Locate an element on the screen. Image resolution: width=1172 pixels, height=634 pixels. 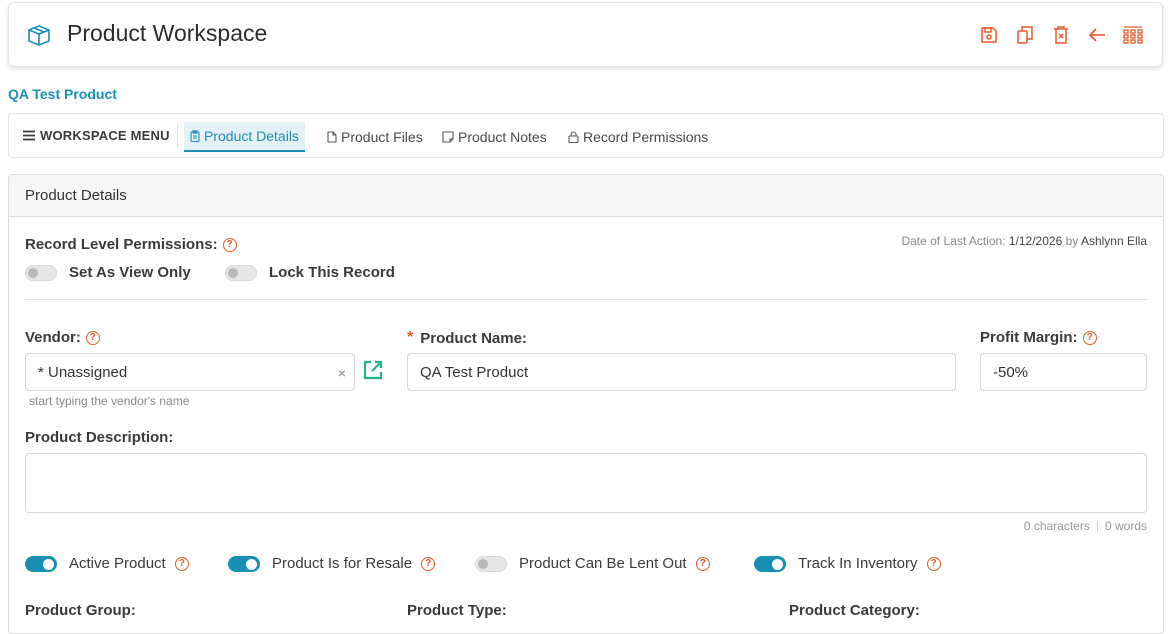
last-action-user: Ashlynn Ella is located at coordinates (1113, 241).